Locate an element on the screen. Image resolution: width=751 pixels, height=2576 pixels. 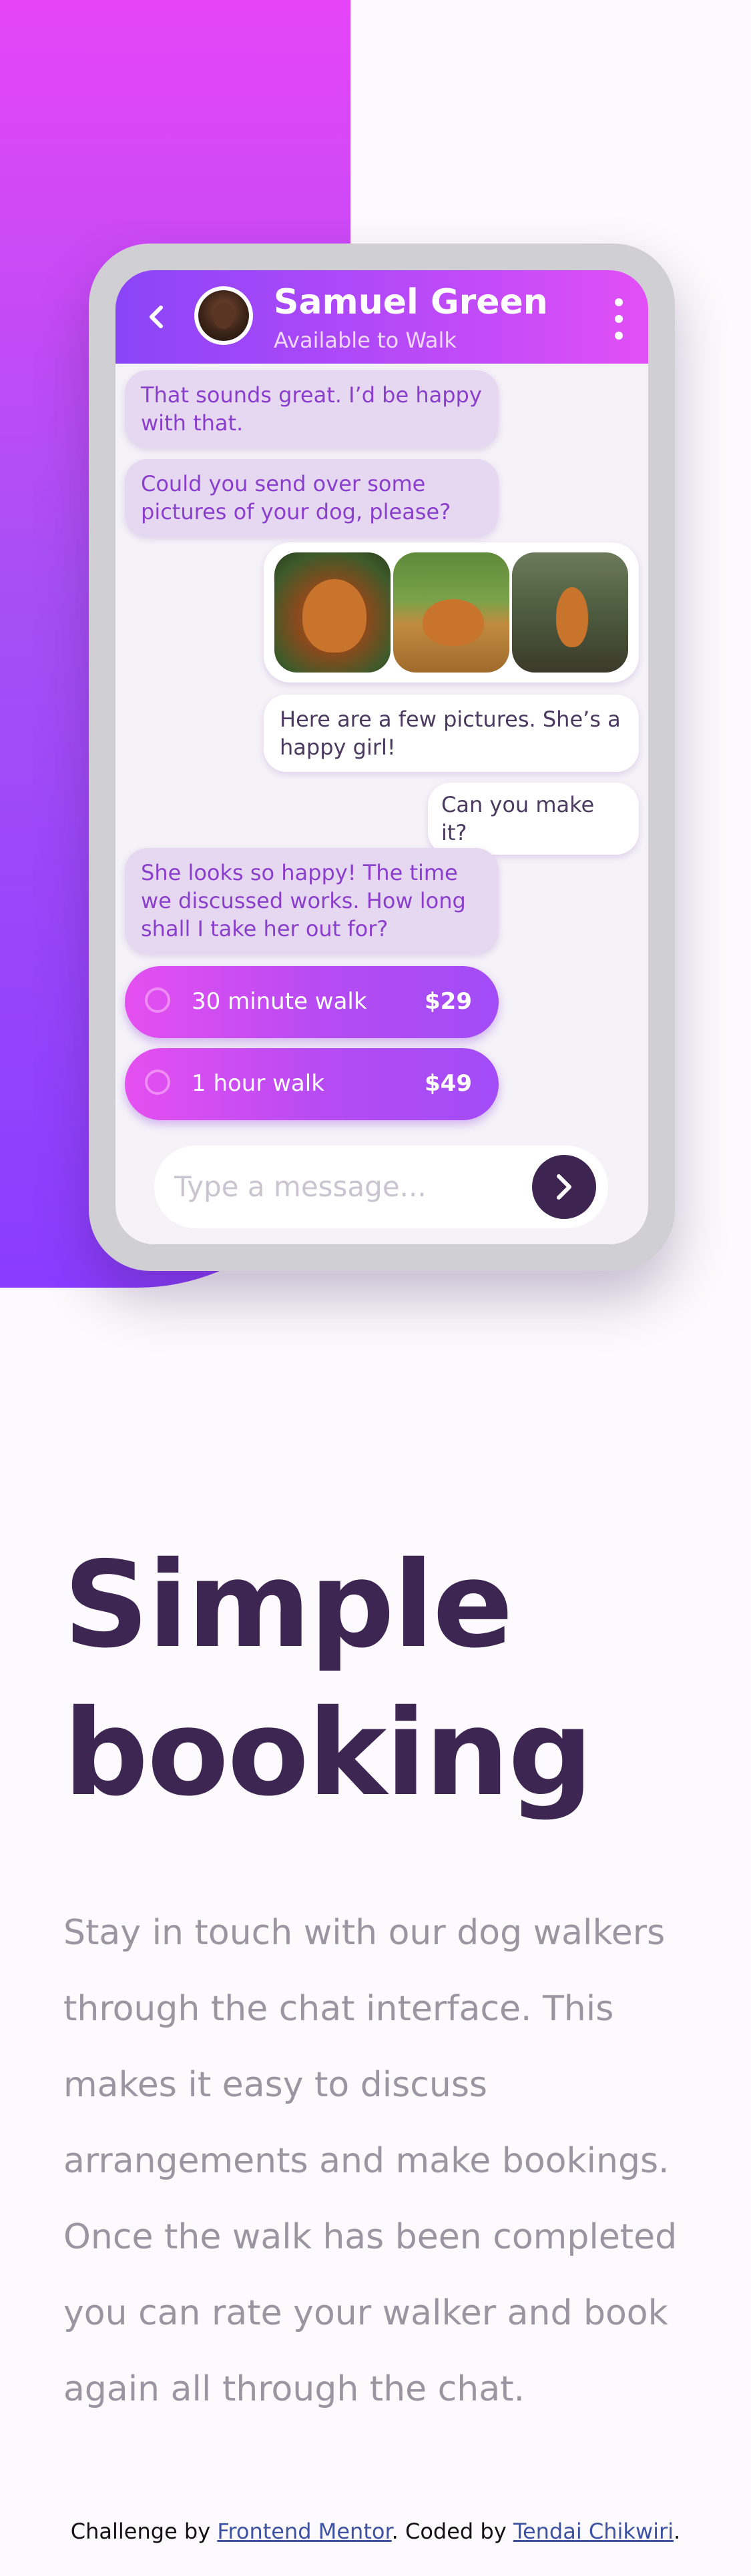
frontend-mentor-link: Frontend Mentor is located at coordinates (304, 2531).